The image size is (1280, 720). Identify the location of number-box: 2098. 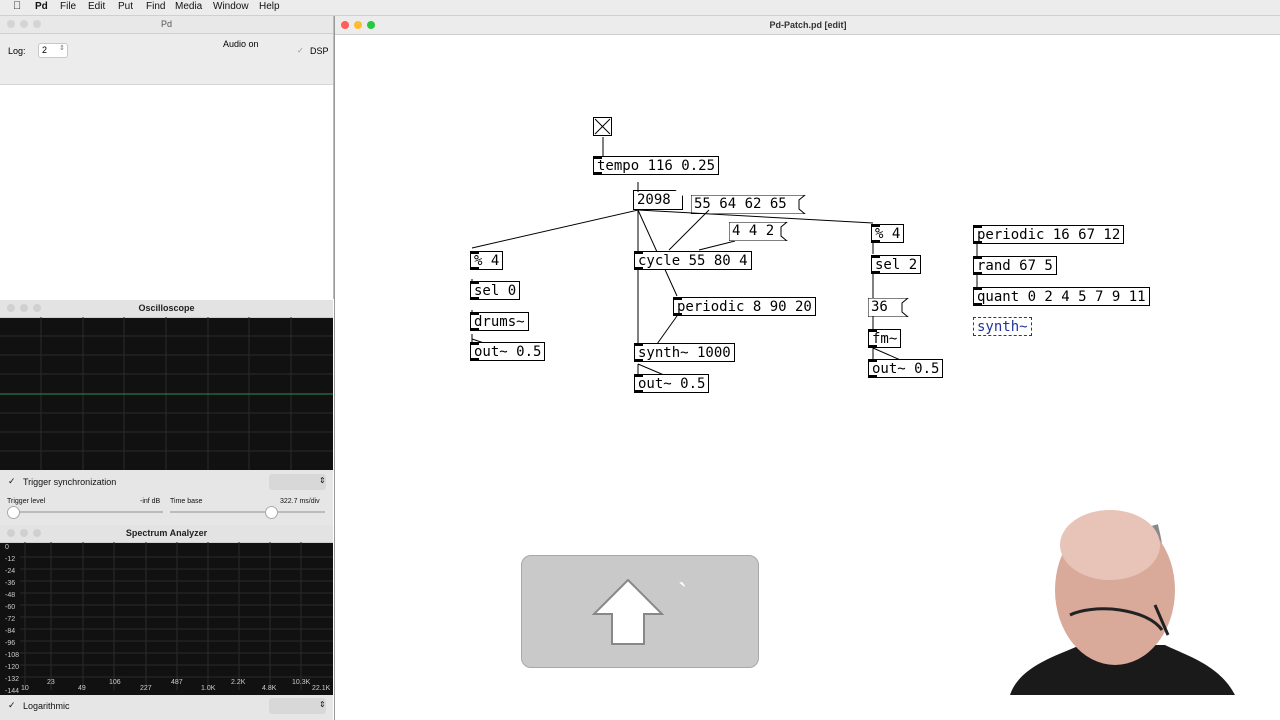
(658, 200).